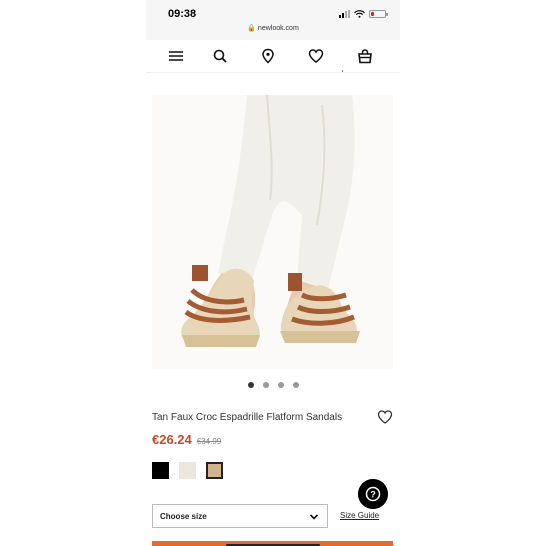  What do you see at coordinates (209, 441) in the screenshot?
I see `original-price: €34.99` at bounding box center [209, 441].